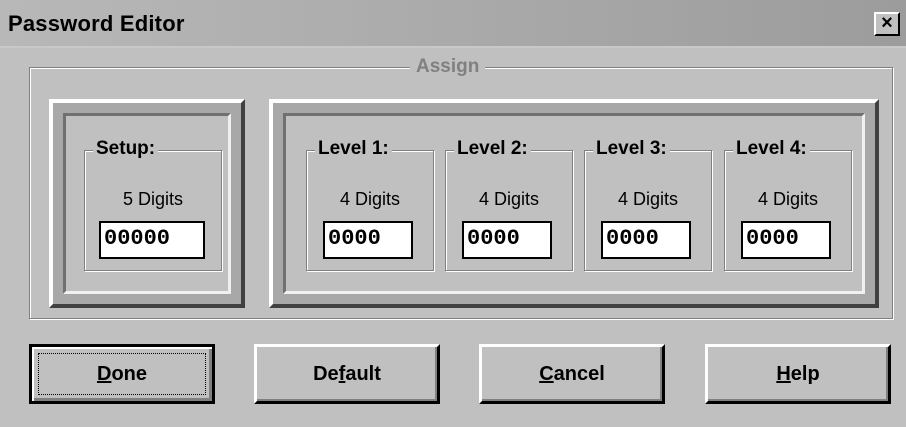 Image resolution: width=906 pixels, height=427 pixels. What do you see at coordinates (771, 149) in the screenshot?
I see `level-4-label: Level 4:` at bounding box center [771, 149].